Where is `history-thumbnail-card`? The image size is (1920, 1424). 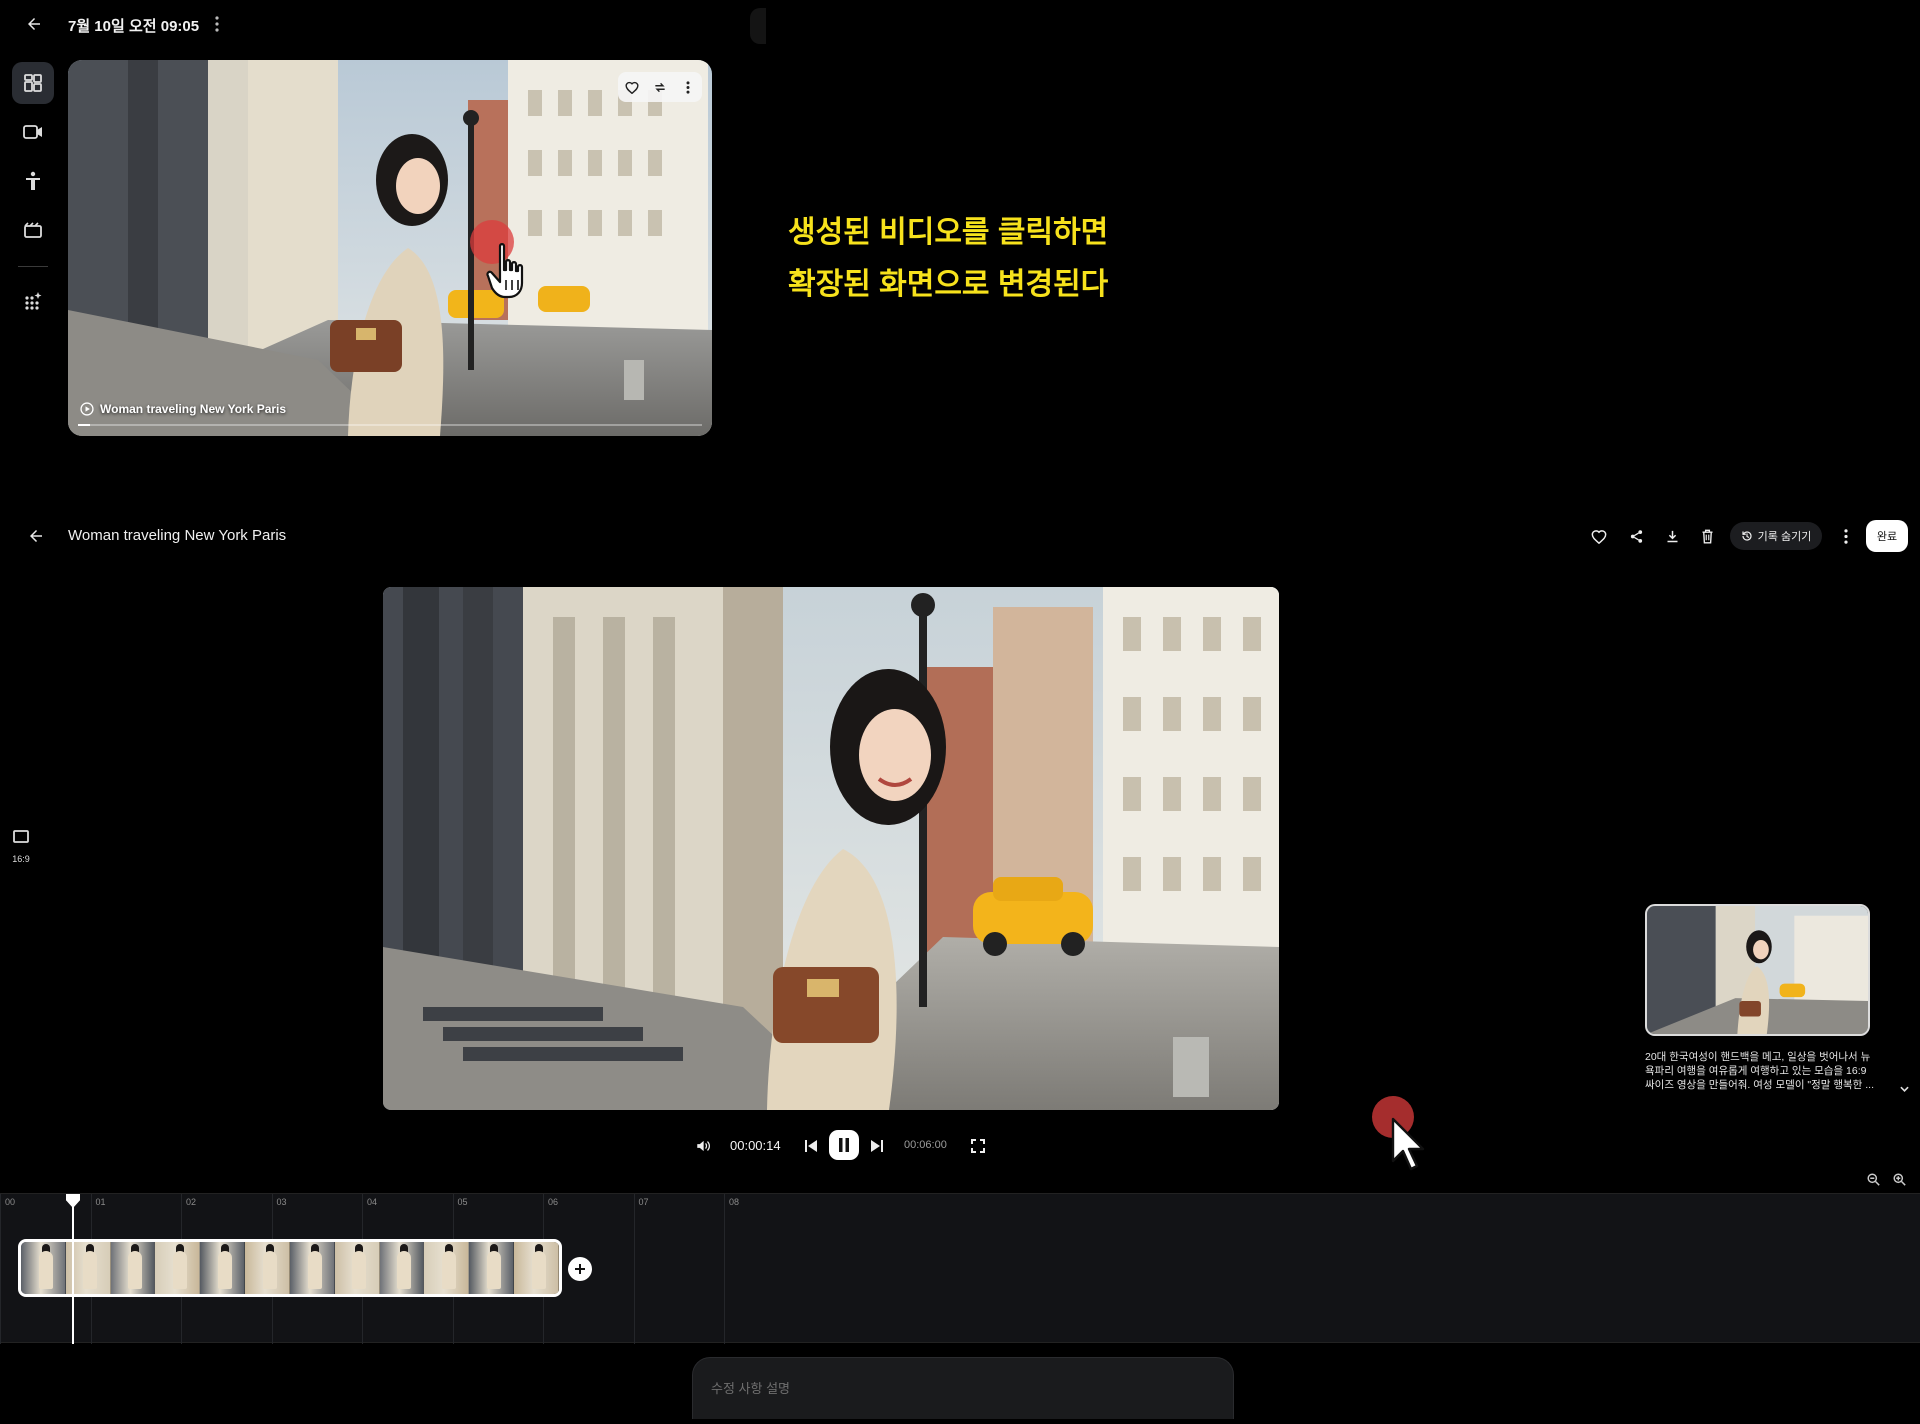 history-thumbnail-card is located at coordinates (1757, 970).